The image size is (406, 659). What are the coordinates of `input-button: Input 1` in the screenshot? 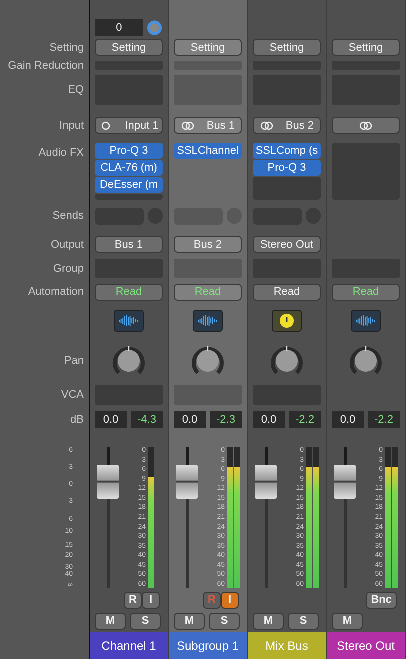 It's located at (129, 125).